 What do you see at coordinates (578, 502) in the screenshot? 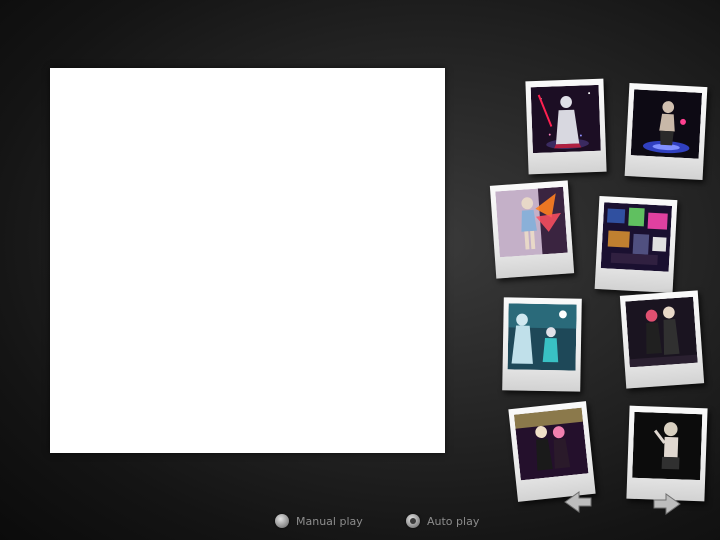
I see `previous-arrow-icon` at bounding box center [578, 502].